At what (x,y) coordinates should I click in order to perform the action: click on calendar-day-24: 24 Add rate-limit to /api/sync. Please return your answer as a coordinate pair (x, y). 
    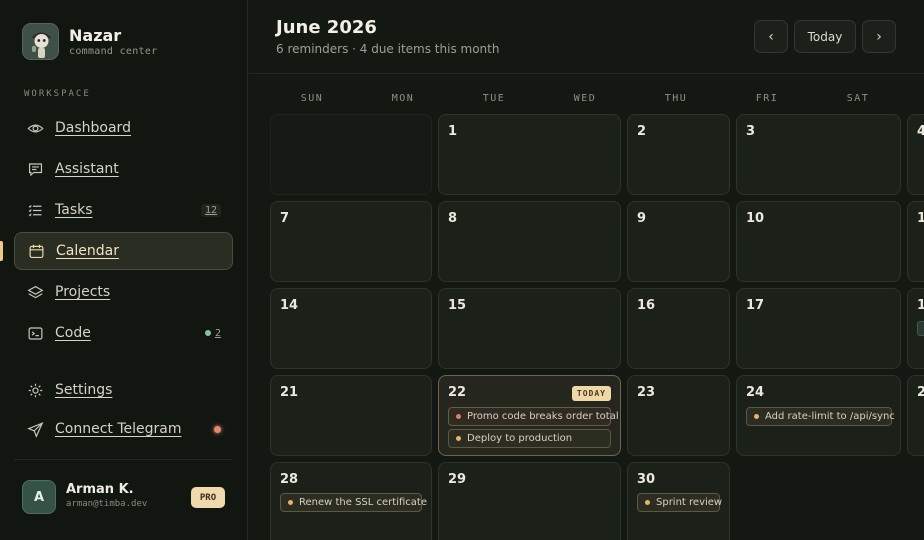
    Looking at the image, I should click on (818, 415).